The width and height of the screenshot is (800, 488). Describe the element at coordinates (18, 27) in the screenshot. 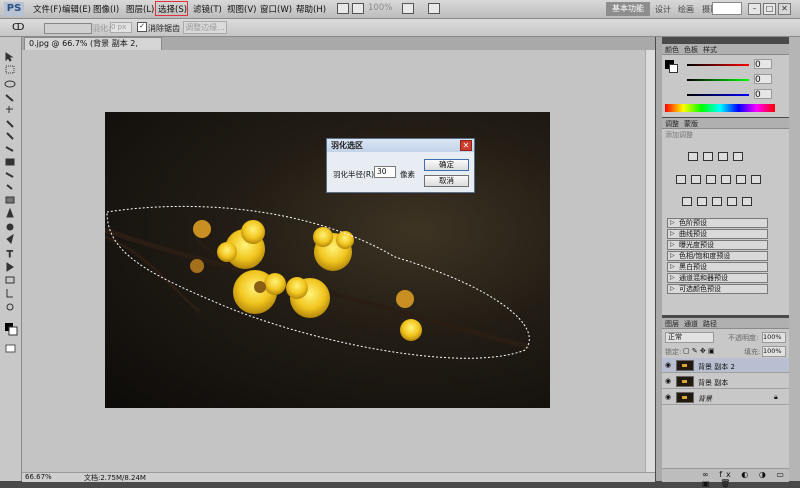

I see `lasso-icon: ↀ` at that location.